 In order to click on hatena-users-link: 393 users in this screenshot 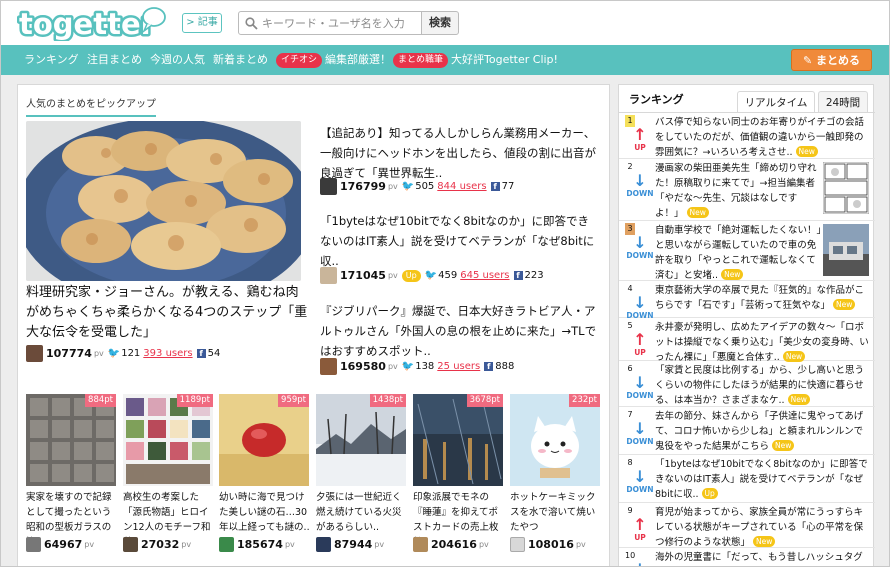, I will do `click(167, 353)`.